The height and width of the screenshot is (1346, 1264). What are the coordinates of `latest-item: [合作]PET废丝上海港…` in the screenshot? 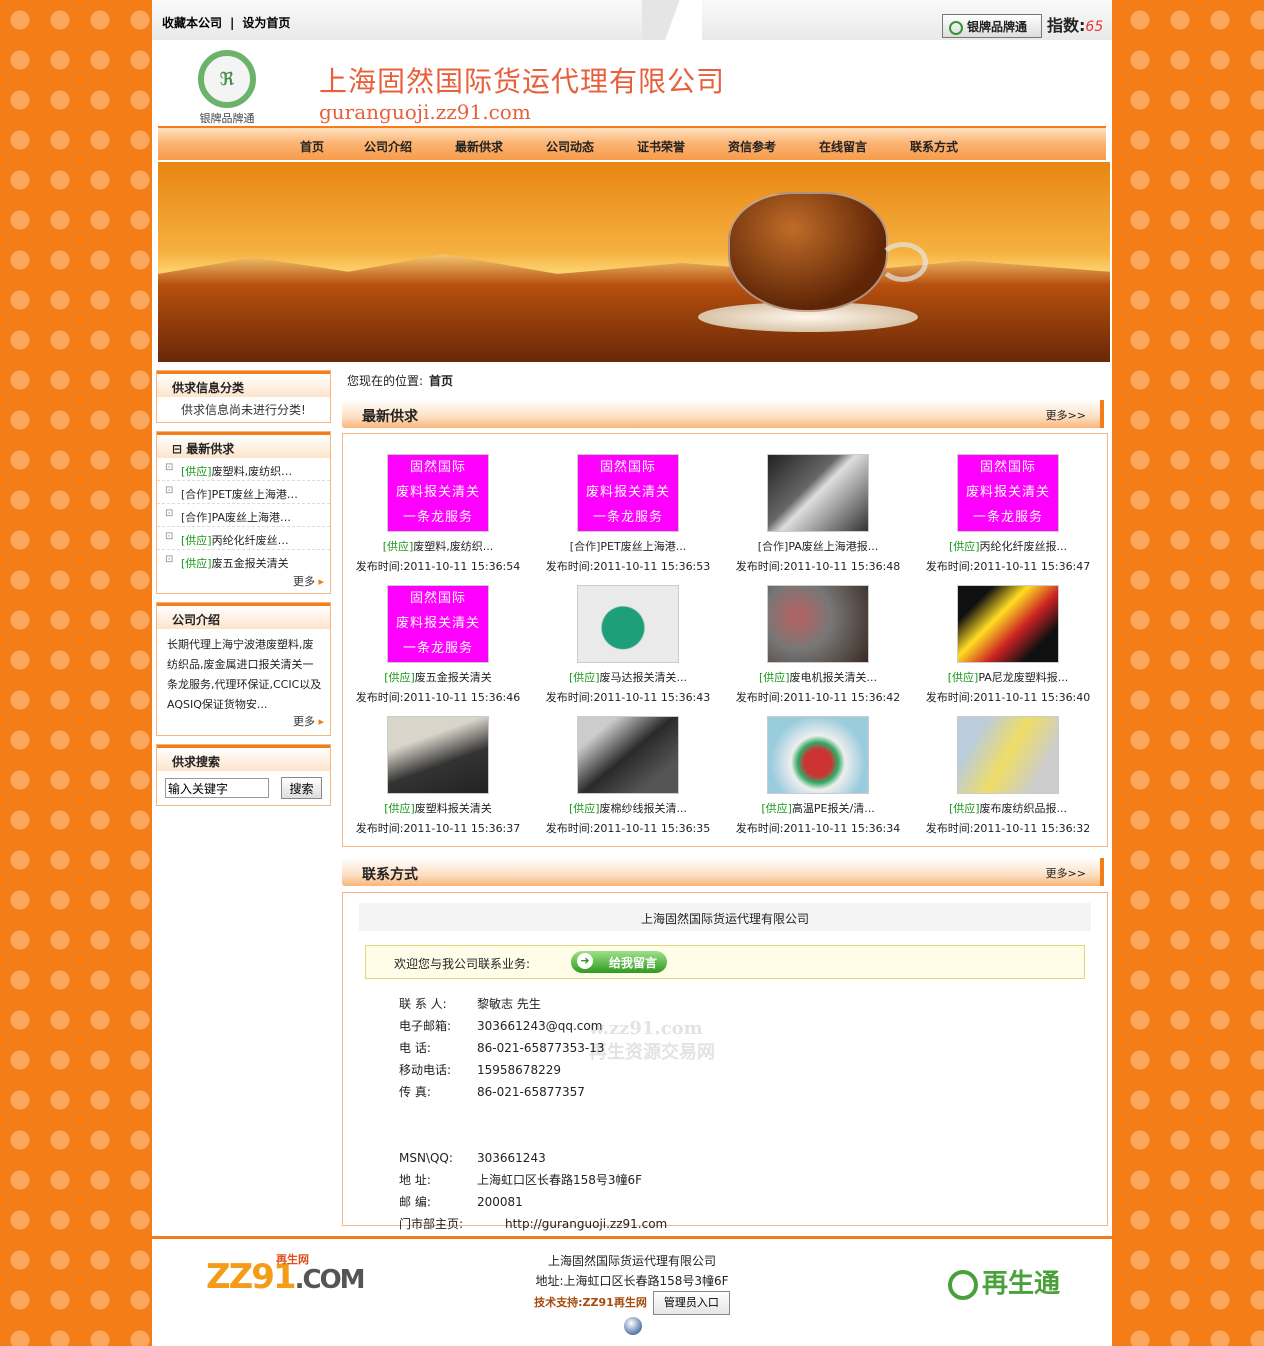 It's located at (243, 492).